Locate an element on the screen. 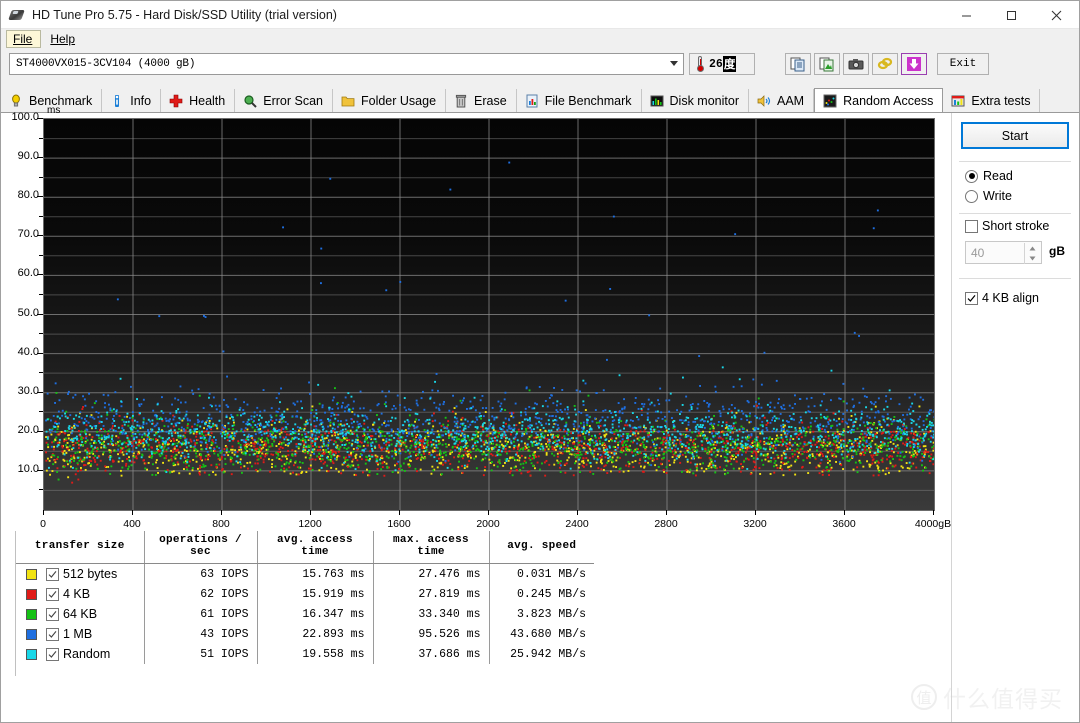  tab-folder-usage: Folder Usage is located at coordinates (389, 100).